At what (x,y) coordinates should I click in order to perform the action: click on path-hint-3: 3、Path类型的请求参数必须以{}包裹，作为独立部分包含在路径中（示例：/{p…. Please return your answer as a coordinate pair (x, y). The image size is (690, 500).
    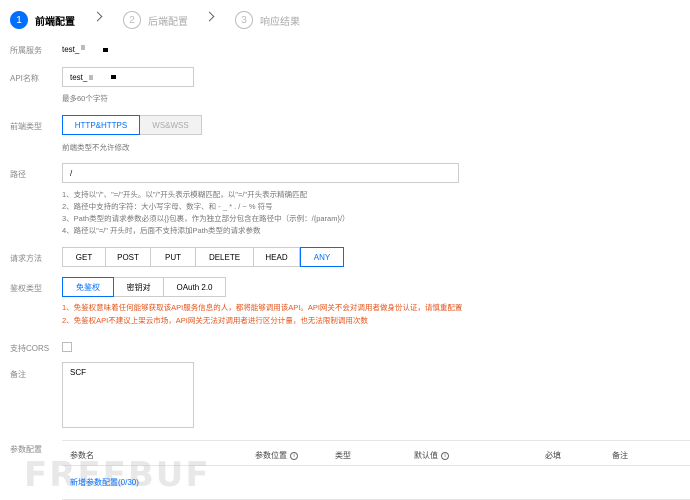
    Looking at the image, I should click on (206, 218).